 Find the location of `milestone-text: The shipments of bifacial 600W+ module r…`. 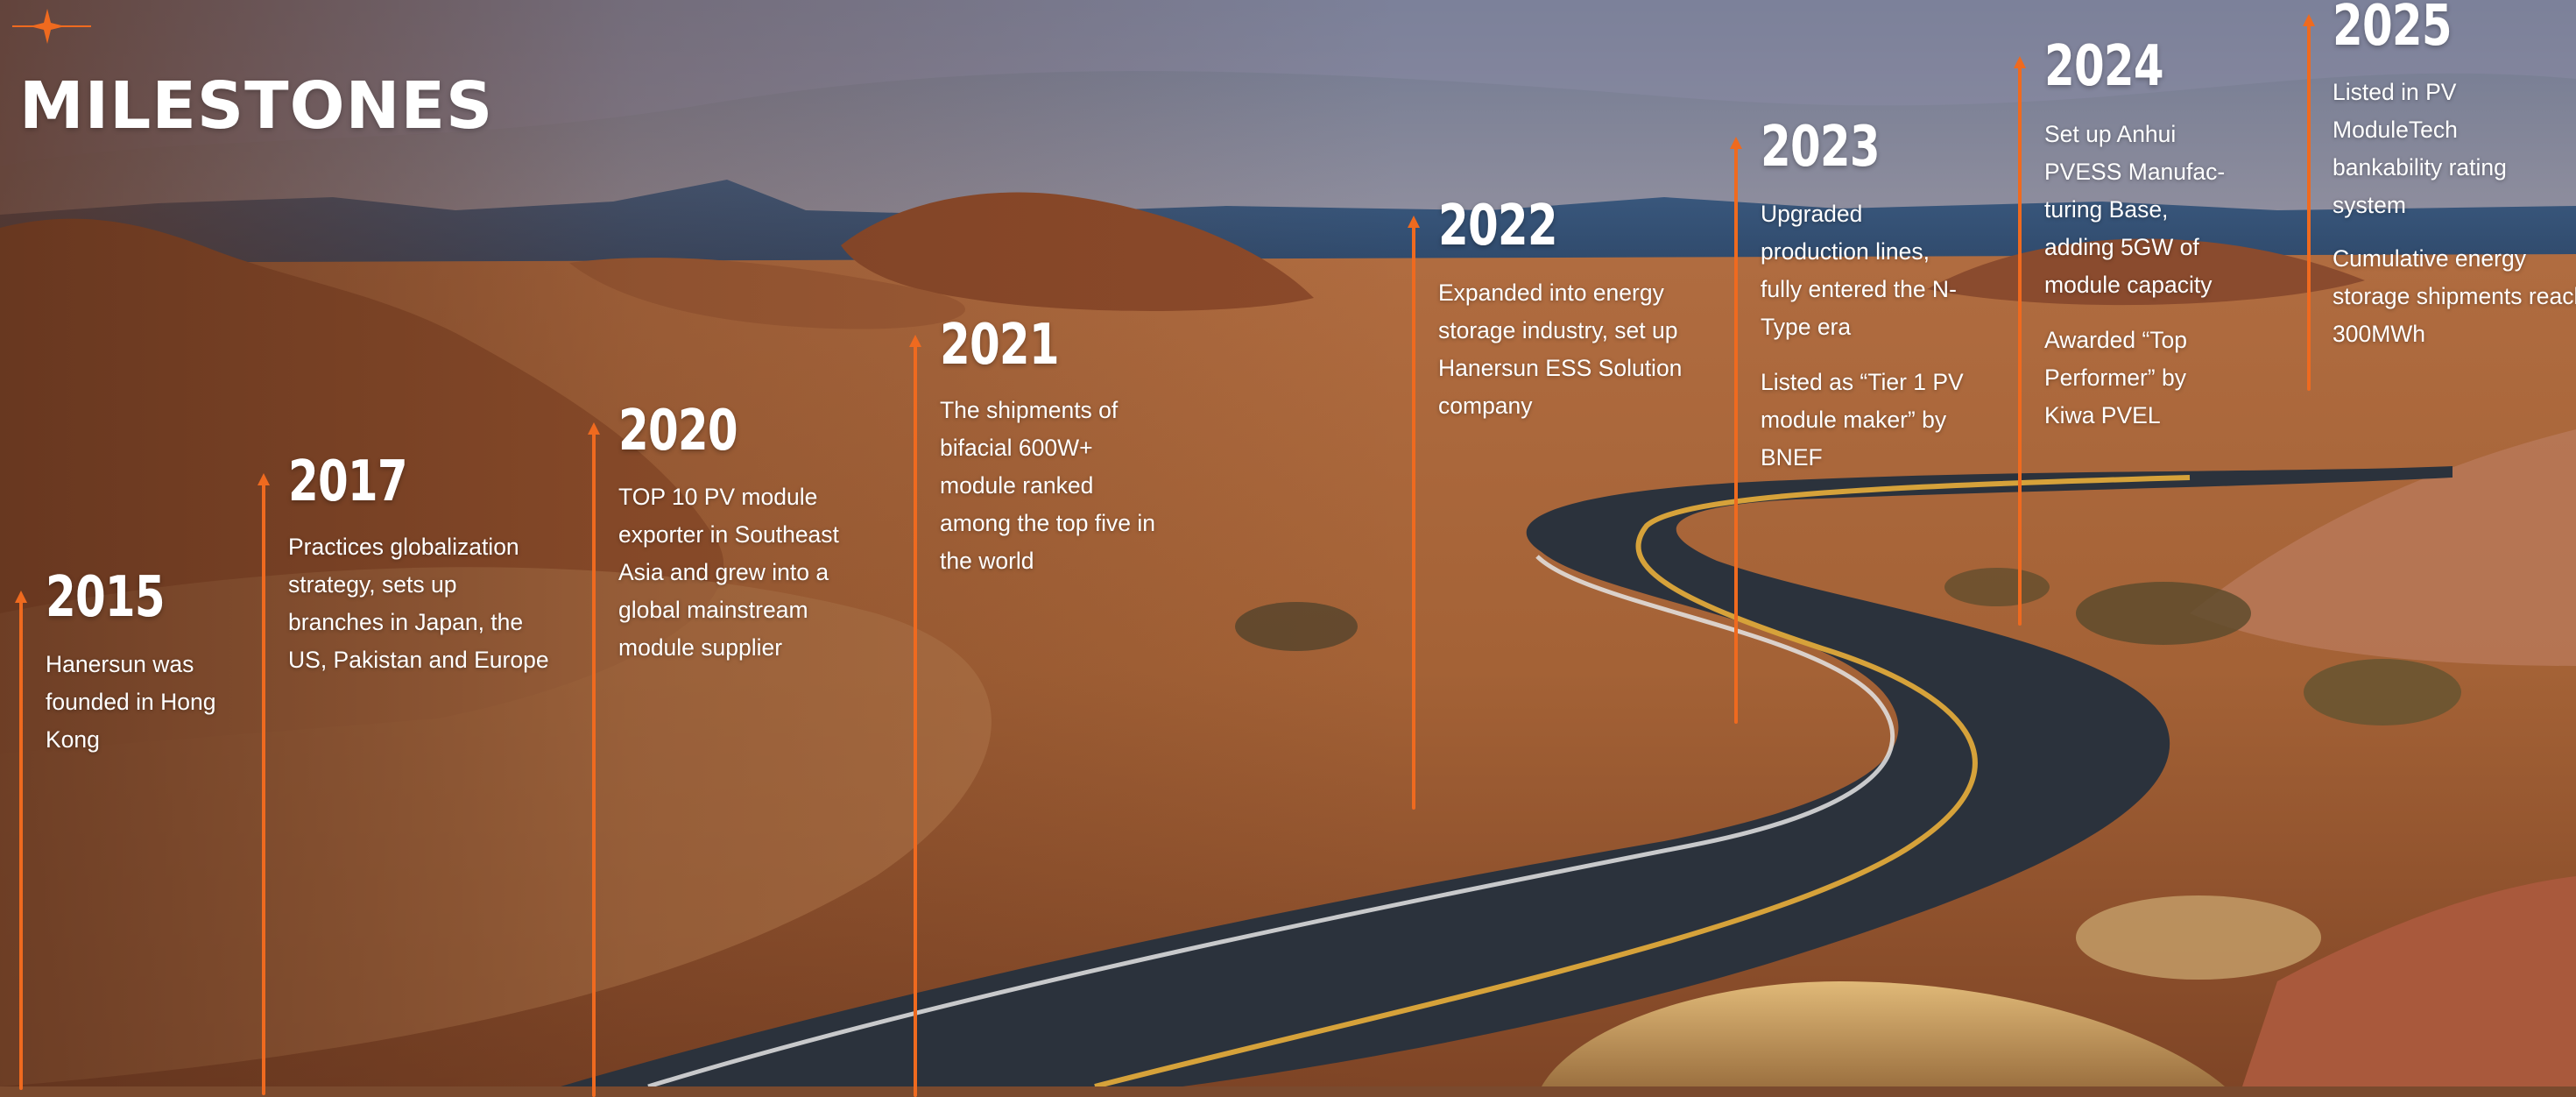

milestone-text: The shipments of bifacial 600W+ module r… is located at coordinates (1048, 485).